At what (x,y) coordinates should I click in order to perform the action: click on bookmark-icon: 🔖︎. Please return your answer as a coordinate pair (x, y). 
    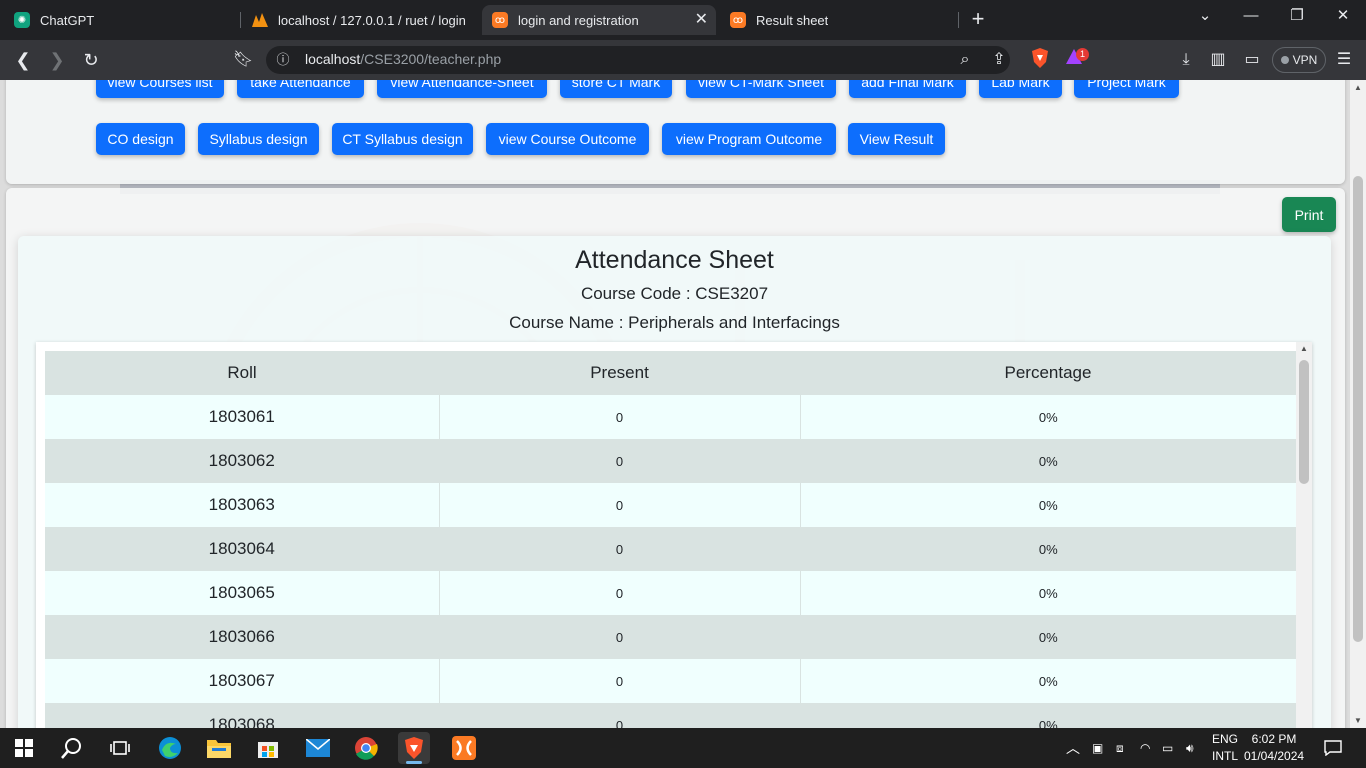
    Looking at the image, I should click on (243, 60).